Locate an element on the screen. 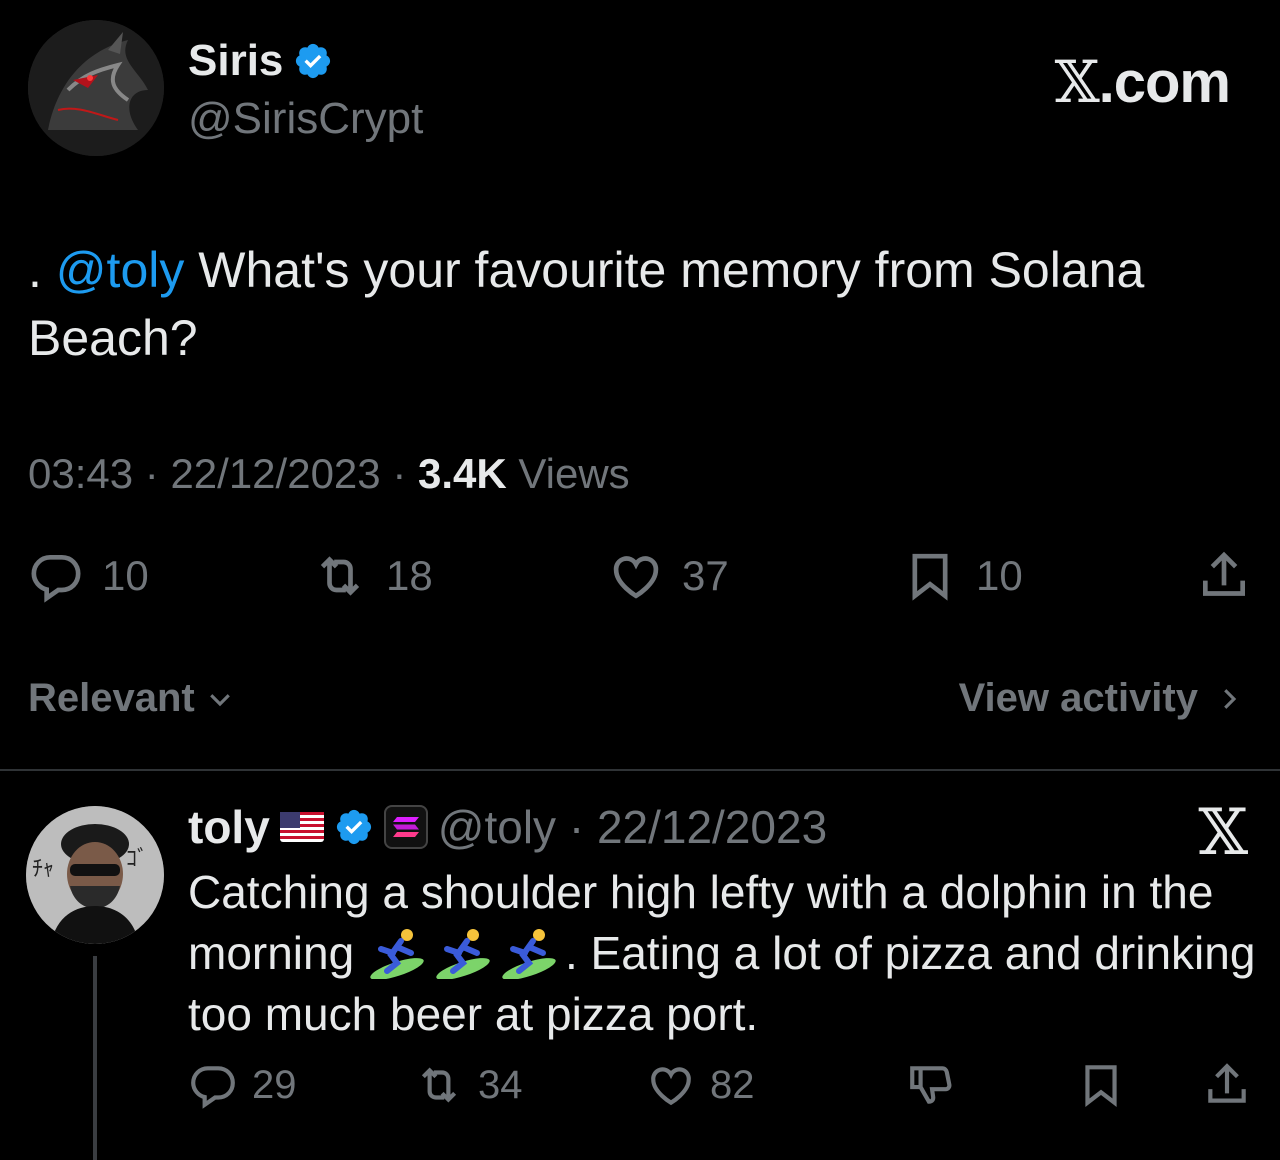 This screenshot has height=1160, width=1280. view-activity-link: View activity is located at coordinates (1101, 698).